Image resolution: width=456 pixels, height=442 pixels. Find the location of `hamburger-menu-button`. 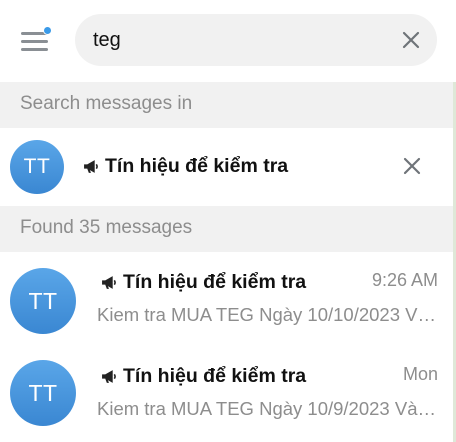

hamburger-menu-button is located at coordinates (36, 41).